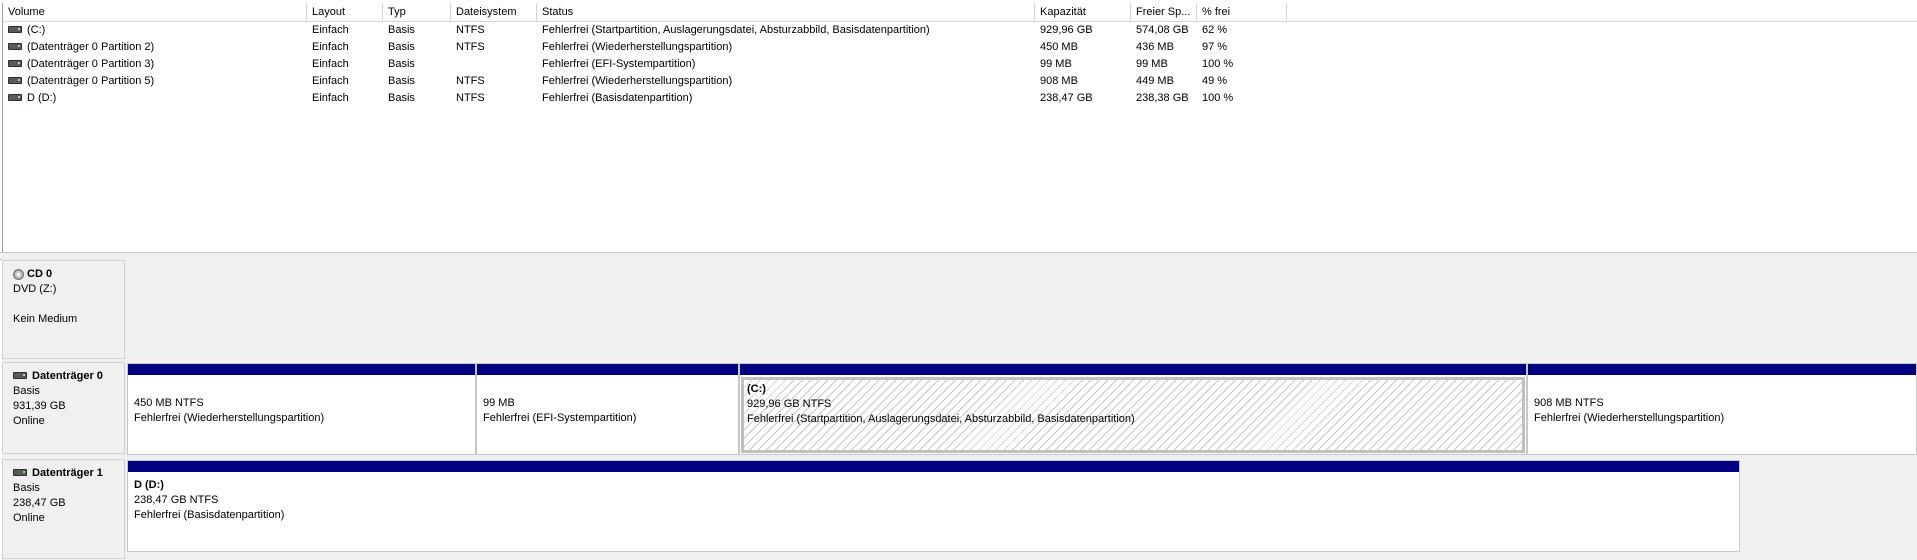  What do you see at coordinates (756, 389) in the screenshot?
I see `partition-name: (C:)` at bounding box center [756, 389].